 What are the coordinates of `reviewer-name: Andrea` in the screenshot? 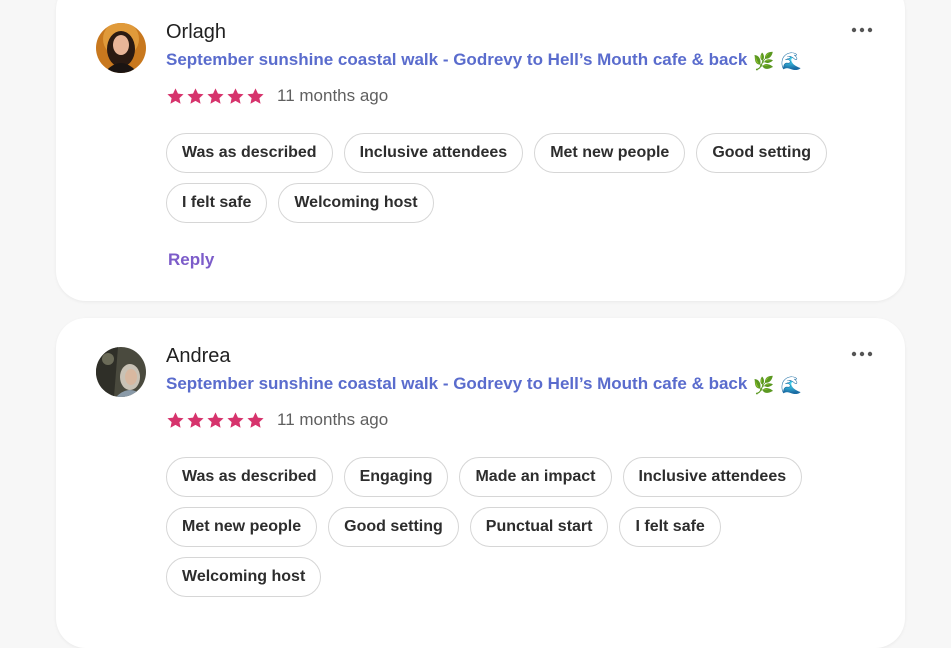 It's located at (198, 356).